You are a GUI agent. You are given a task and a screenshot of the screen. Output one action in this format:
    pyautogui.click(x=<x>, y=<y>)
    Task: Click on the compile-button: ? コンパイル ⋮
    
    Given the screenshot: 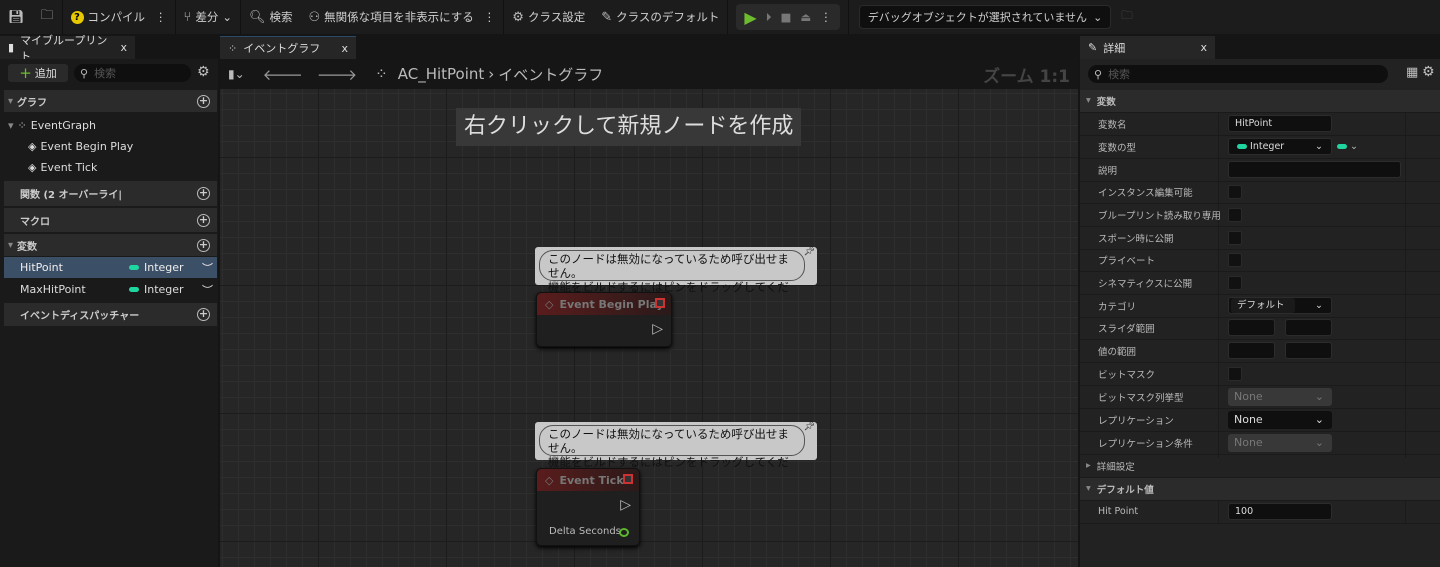 What is the action you would take?
    pyautogui.click(x=119, y=17)
    